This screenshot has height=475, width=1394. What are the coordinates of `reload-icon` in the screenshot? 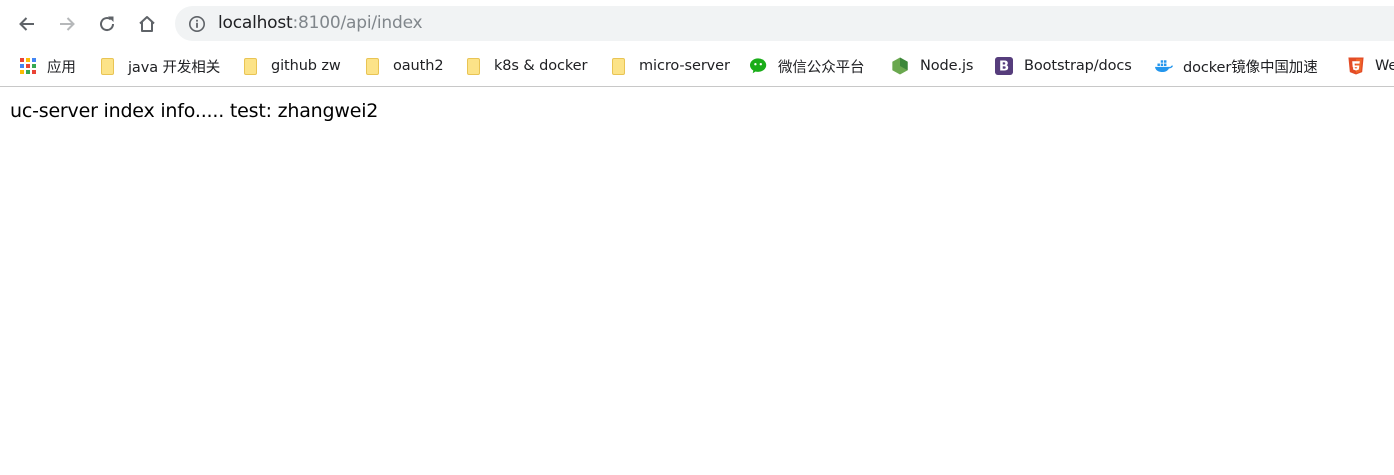 It's located at (107, 24).